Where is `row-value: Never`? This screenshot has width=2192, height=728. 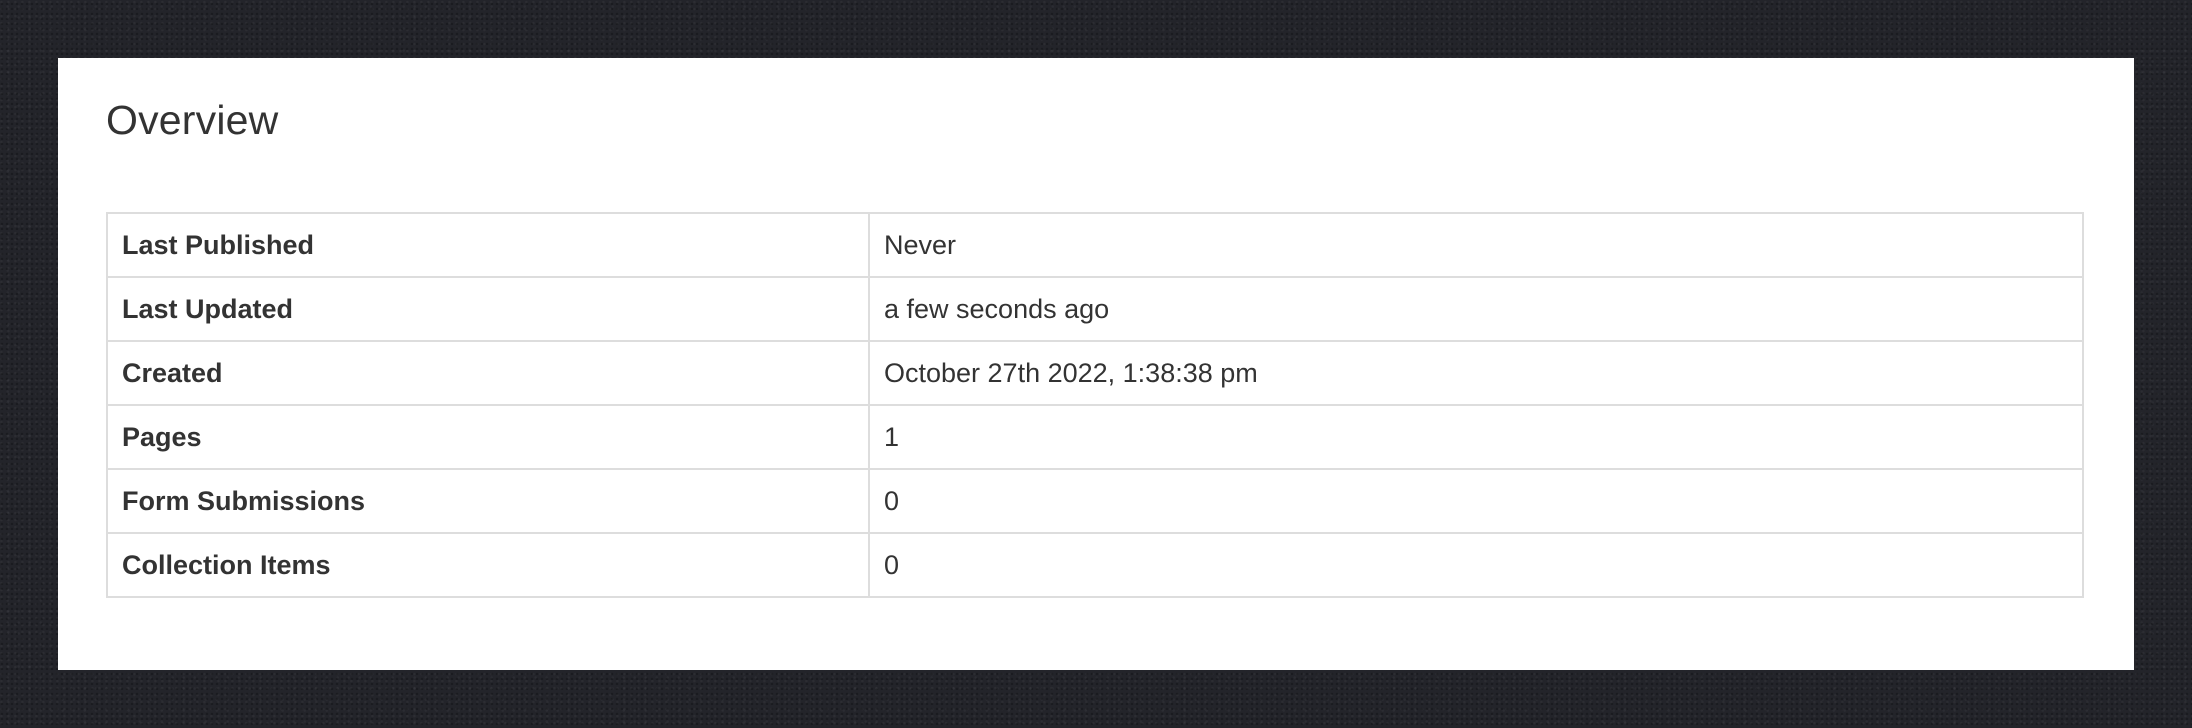 row-value: Never is located at coordinates (1476, 245).